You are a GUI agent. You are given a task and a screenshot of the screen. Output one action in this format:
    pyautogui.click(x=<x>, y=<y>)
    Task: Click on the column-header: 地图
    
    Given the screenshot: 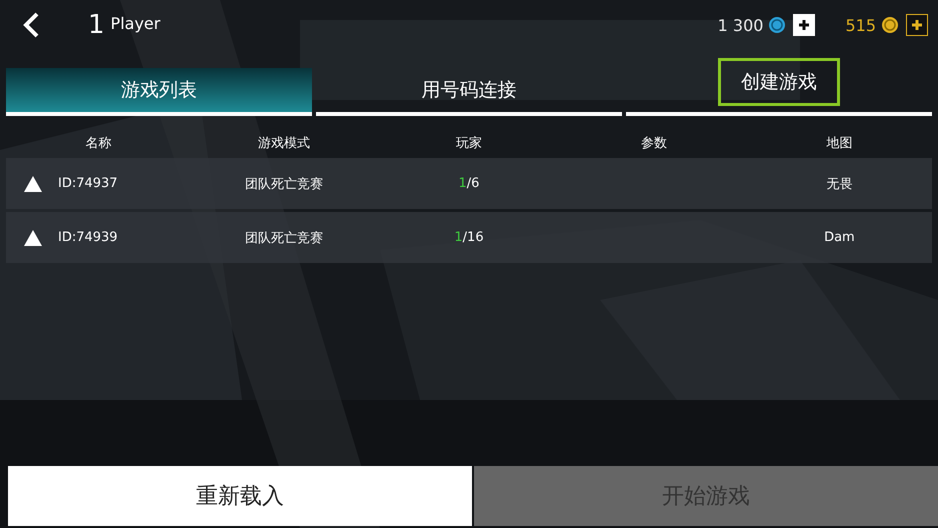 What is the action you would take?
    pyautogui.click(x=839, y=143)
    